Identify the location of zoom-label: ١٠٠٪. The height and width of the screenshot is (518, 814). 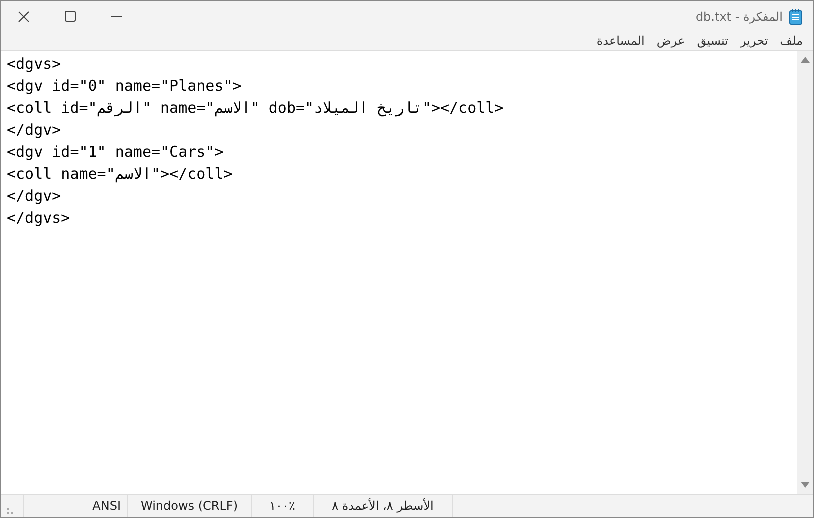
(282, 506).